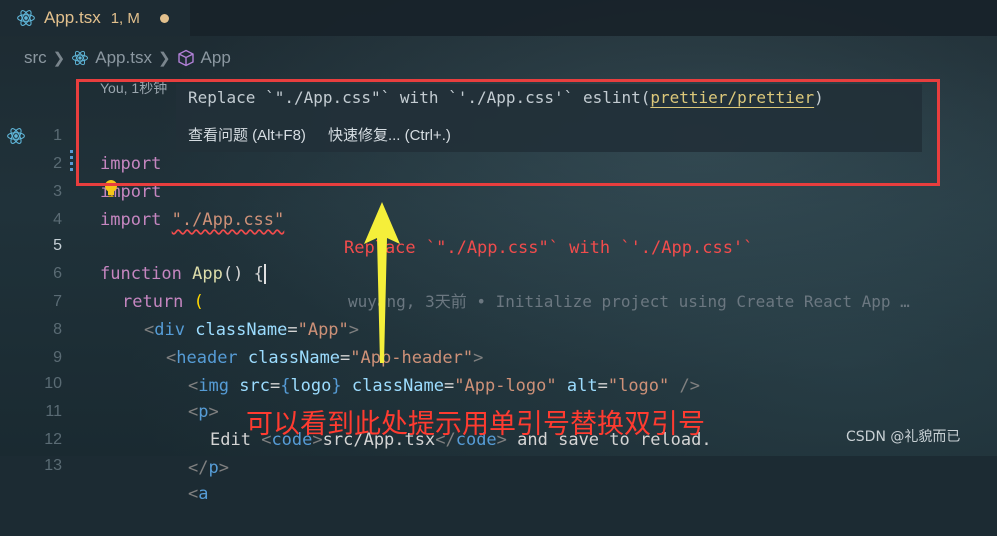 The height and width of the screenshot is (536, 997). I want to click on view-problem-action: 查看问题 (Alt+F8), so click(247, 134).